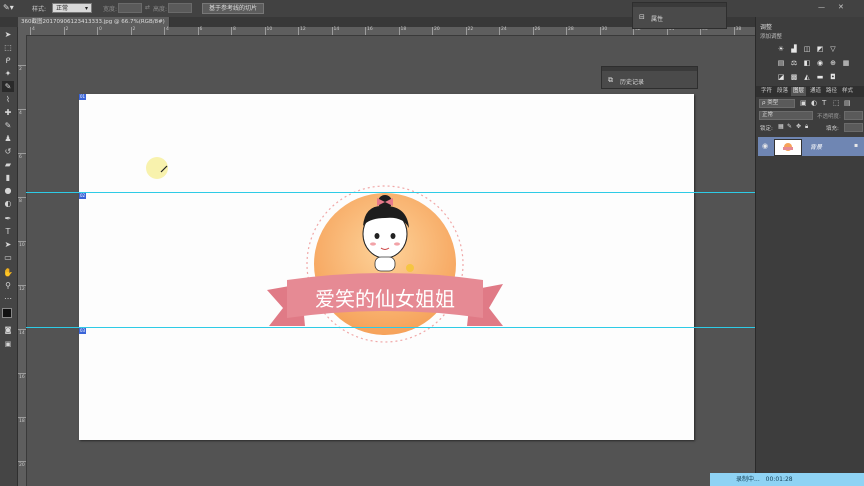  Describe the element at coordinates (7, 313) in the screenshot. I see `foreground-color-swatch` at that location.